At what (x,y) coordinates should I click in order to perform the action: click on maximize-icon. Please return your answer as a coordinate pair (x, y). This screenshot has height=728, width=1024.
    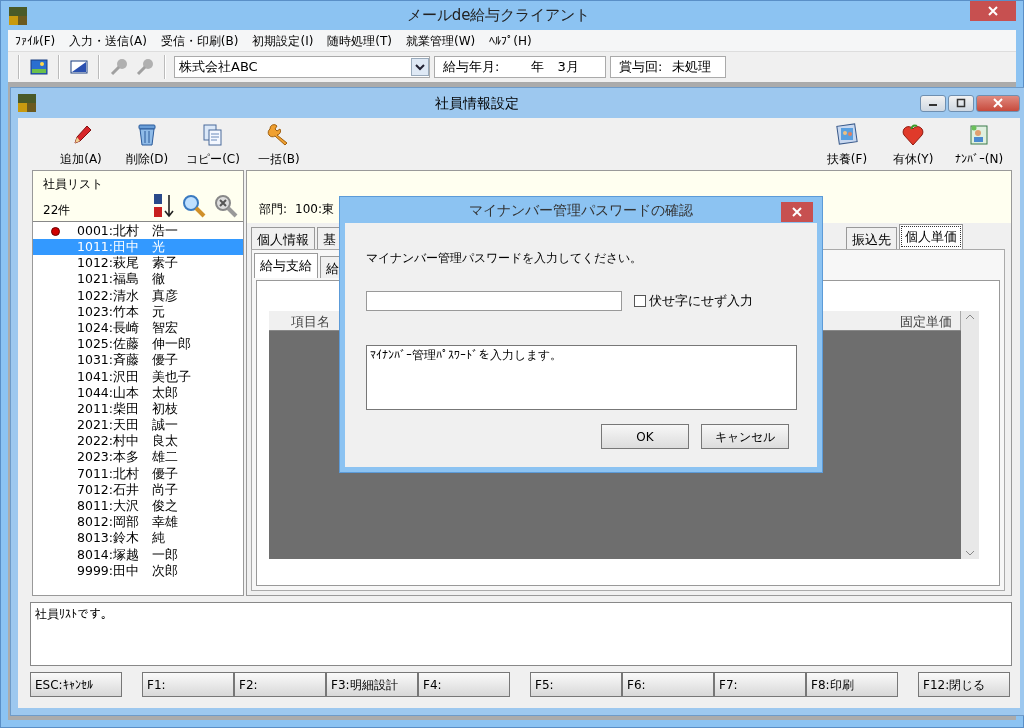
    Looking at the image, I should click on (961, 103).